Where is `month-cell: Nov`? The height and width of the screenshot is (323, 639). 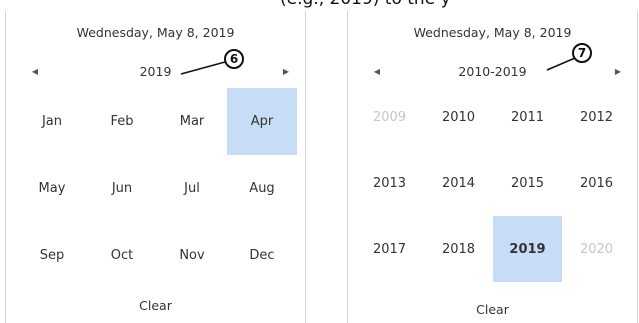
month-cell: Nov is located at coordinates (192, 255).